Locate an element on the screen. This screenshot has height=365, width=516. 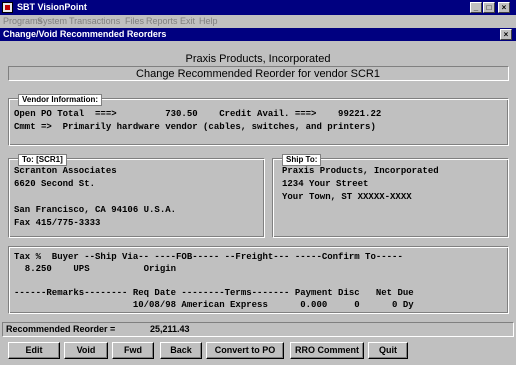
to-line-4: San Francisco, CA 94106 U.S.A. is located at coordinates (95, 210).